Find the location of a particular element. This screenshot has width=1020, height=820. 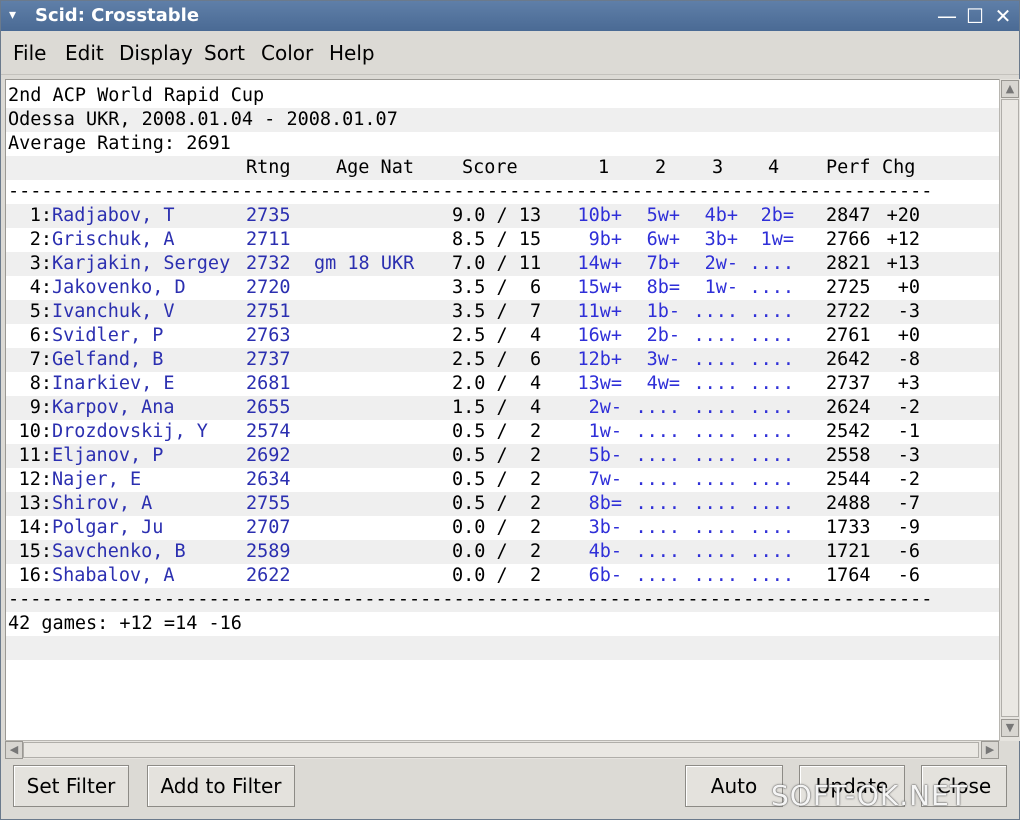

cell-r1: 16w+ is located at coordinates (594, 336).